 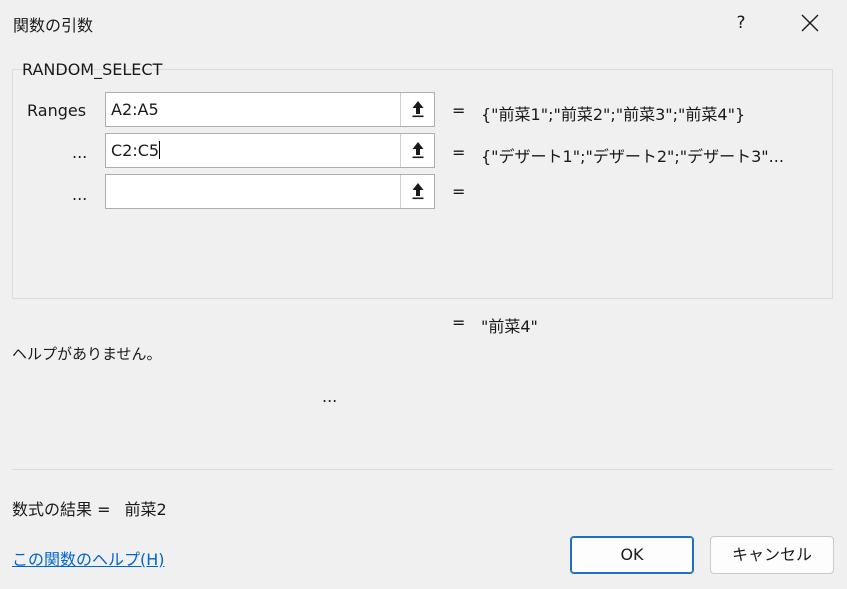 I want to click on help-button: ?, so click(x=741, y=23).